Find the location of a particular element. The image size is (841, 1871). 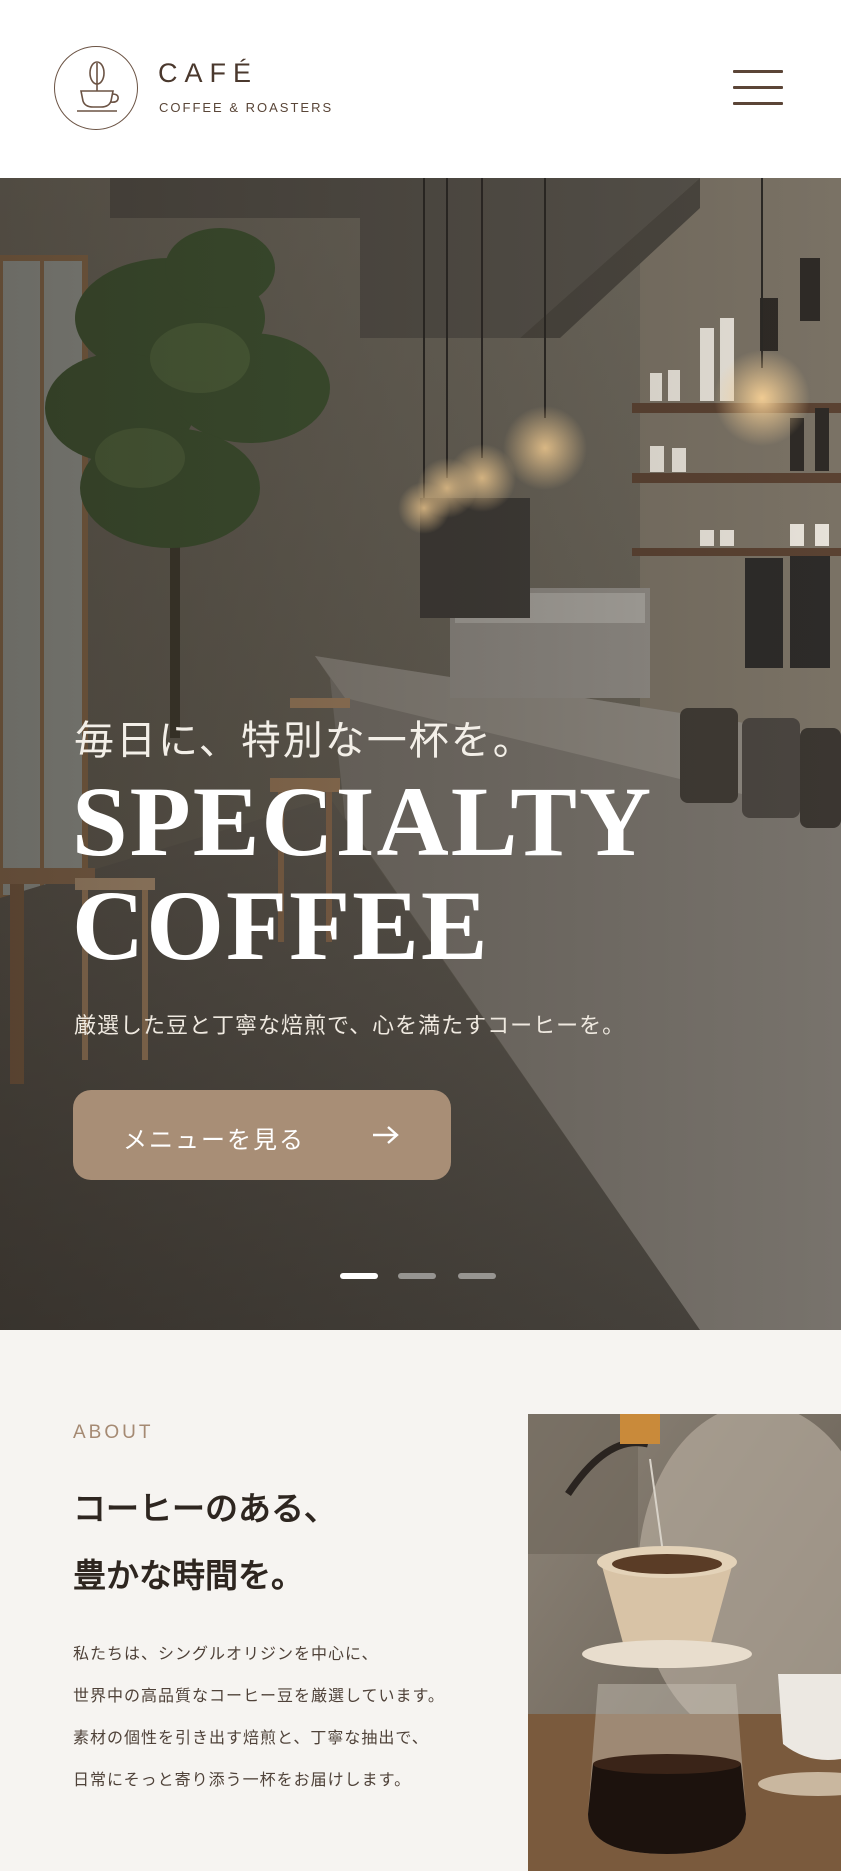

view-menu-label: メニューを見る is located at coordinates (214, 1140).